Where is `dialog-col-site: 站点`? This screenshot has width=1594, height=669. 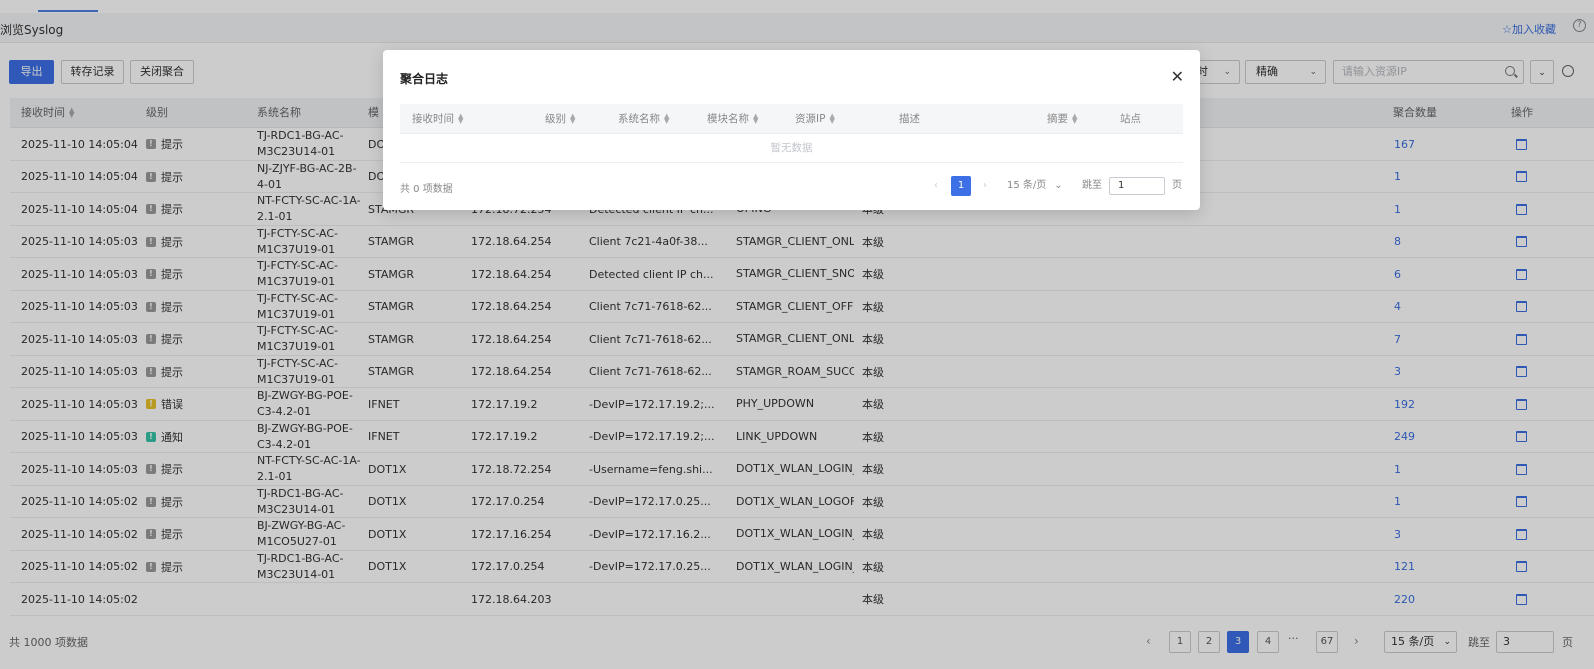 dialog-col-site: 站点 is located at coordinates (1130, 119).